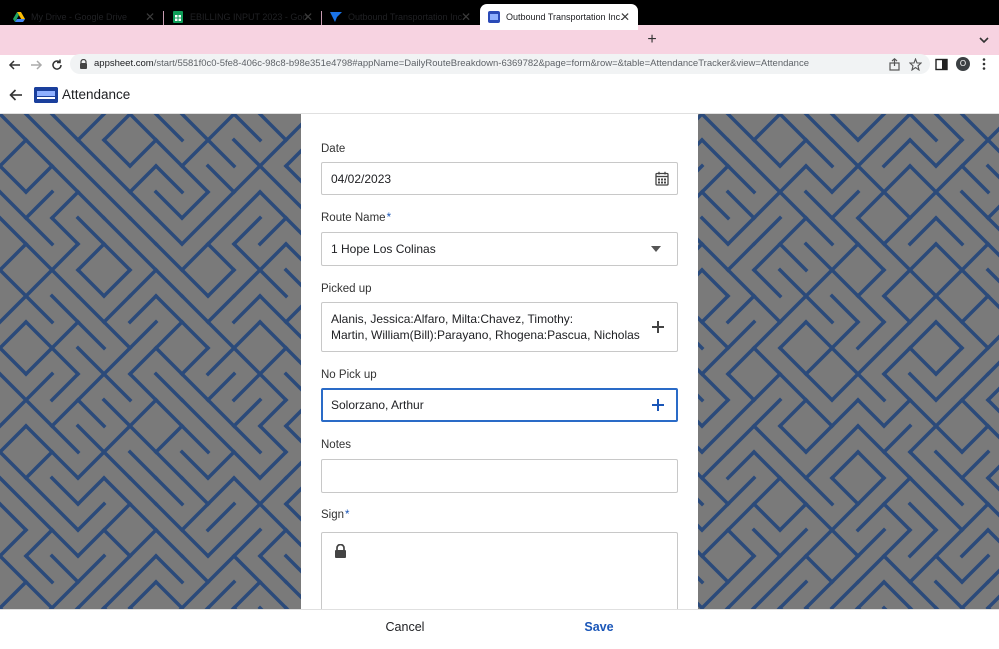 The width and height of the screenshot is (999, 649). I want to click on signature-pad, so click(499, 572).